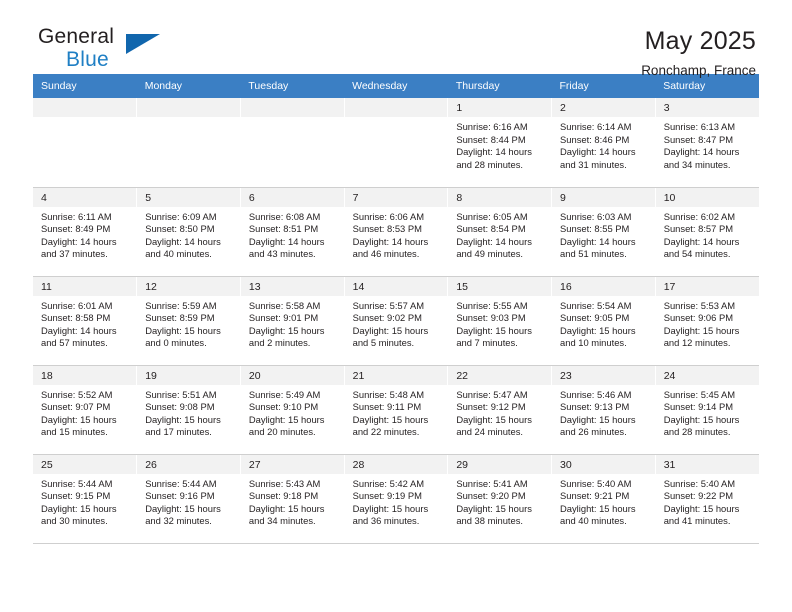 The image size is (792, 612). I want to click on blue-triangle-flag-icon, so click(143, 44).